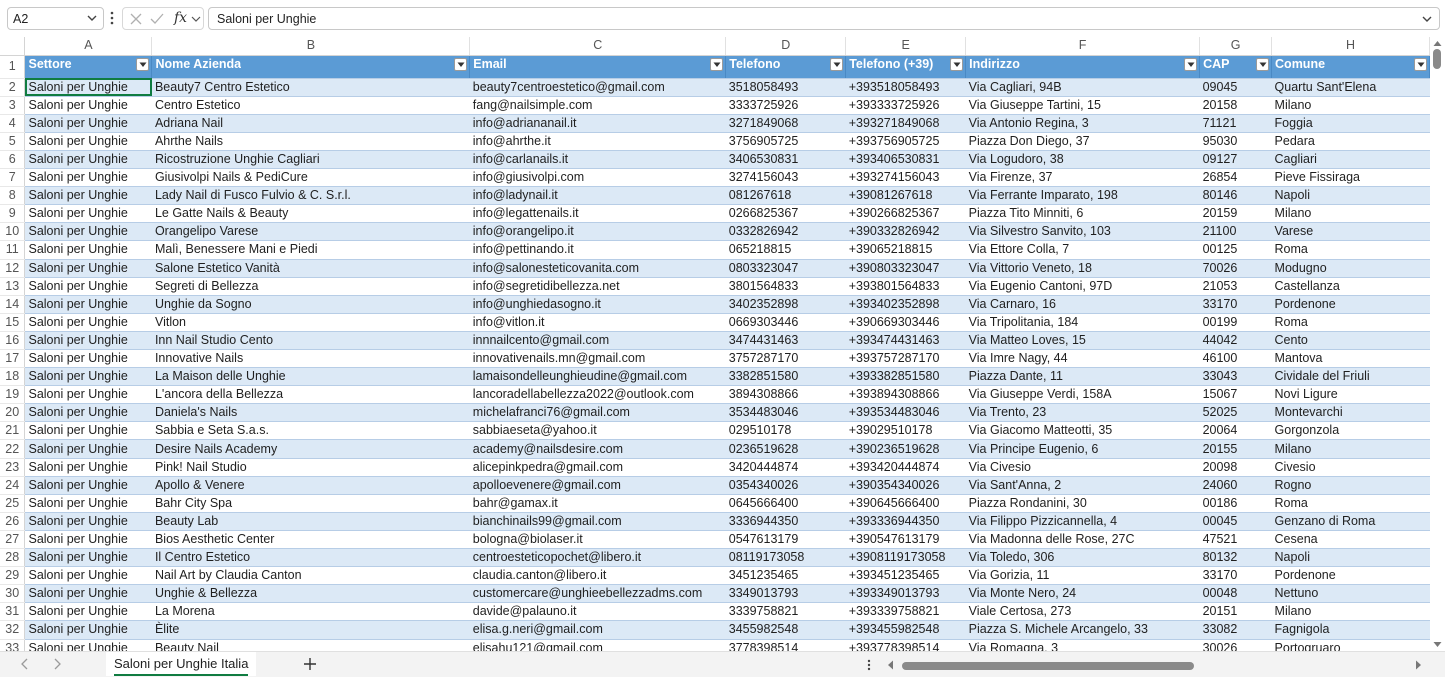 The image size is (1445, 677). I want to click on table-cell: +393402352898, so click(905, 304).